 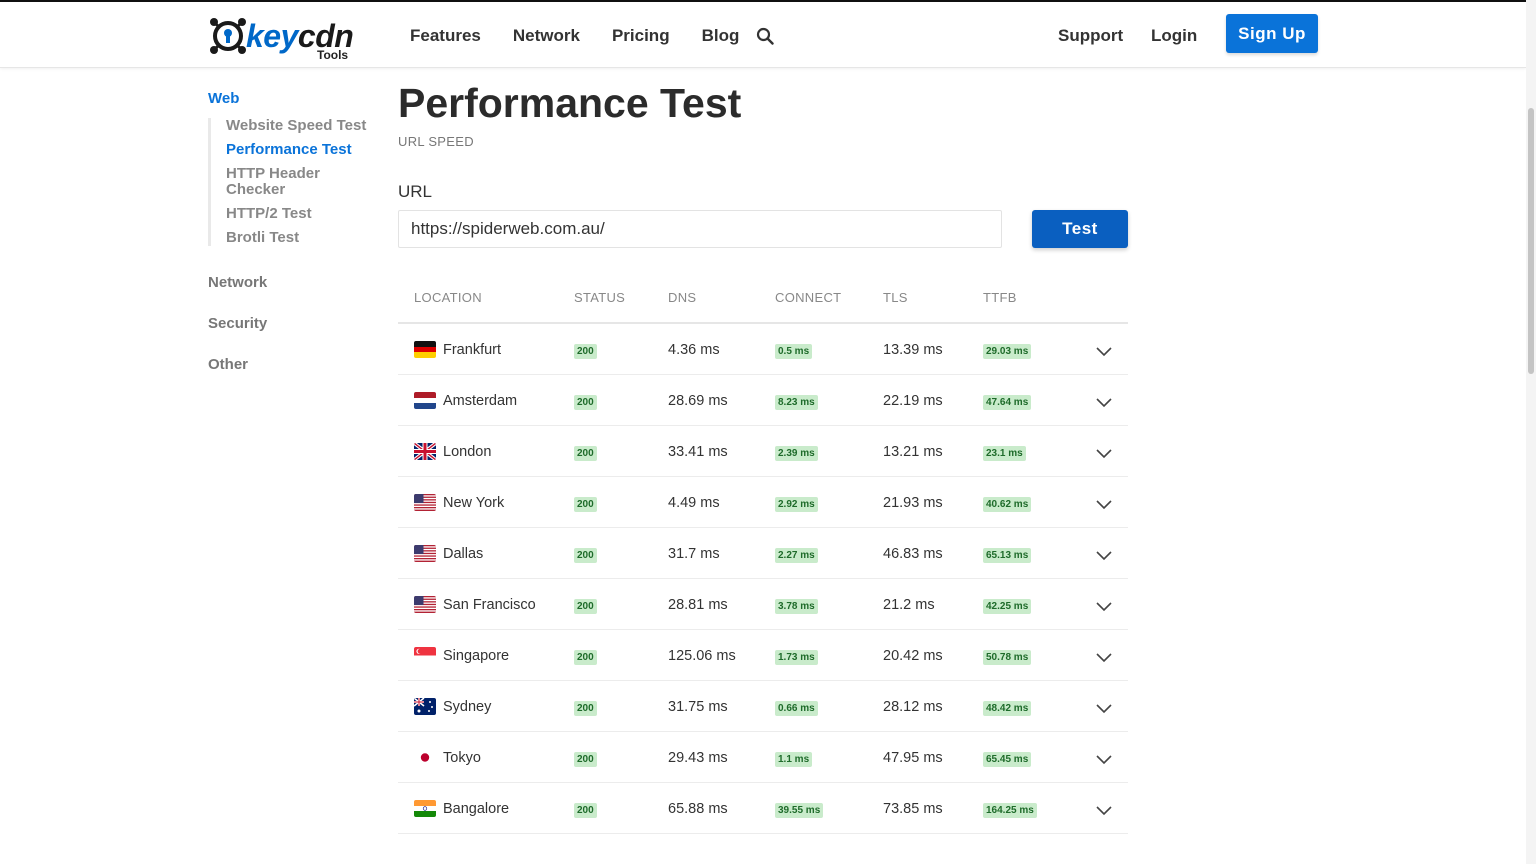 I want to click on au-flag-icon, so click(x=425, y=706).